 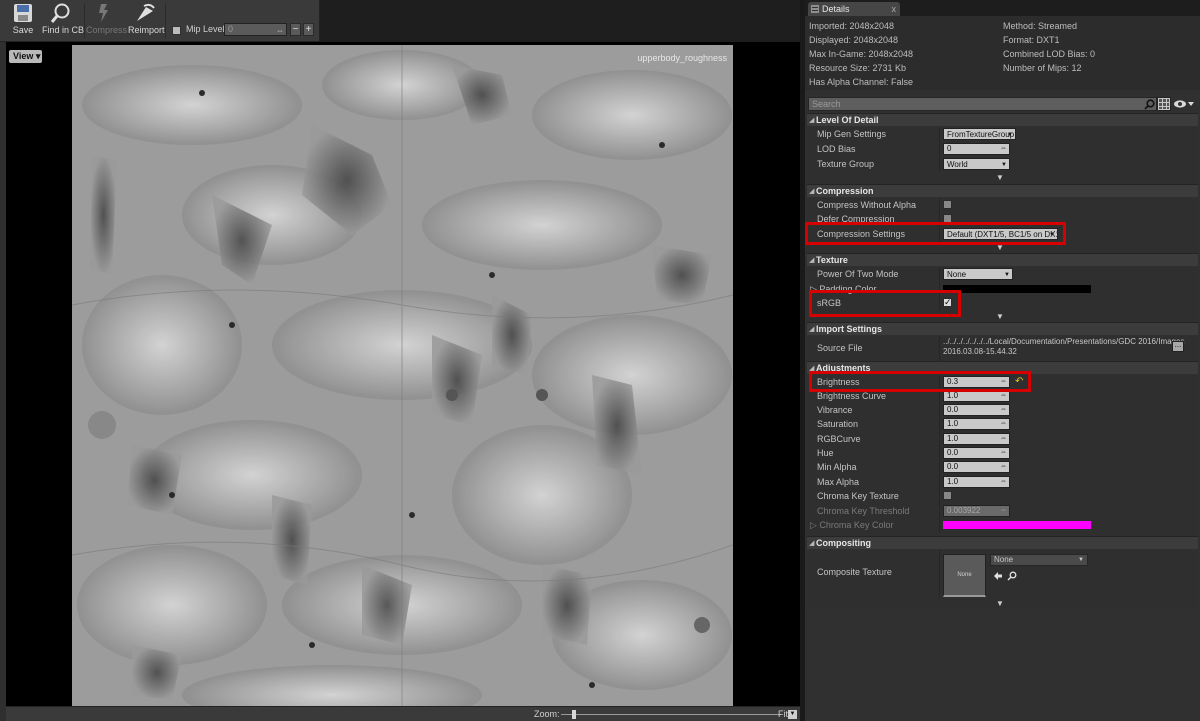 I want to click on info-displayed: Displayed: 2048x2048, so click(x=854, y=40).